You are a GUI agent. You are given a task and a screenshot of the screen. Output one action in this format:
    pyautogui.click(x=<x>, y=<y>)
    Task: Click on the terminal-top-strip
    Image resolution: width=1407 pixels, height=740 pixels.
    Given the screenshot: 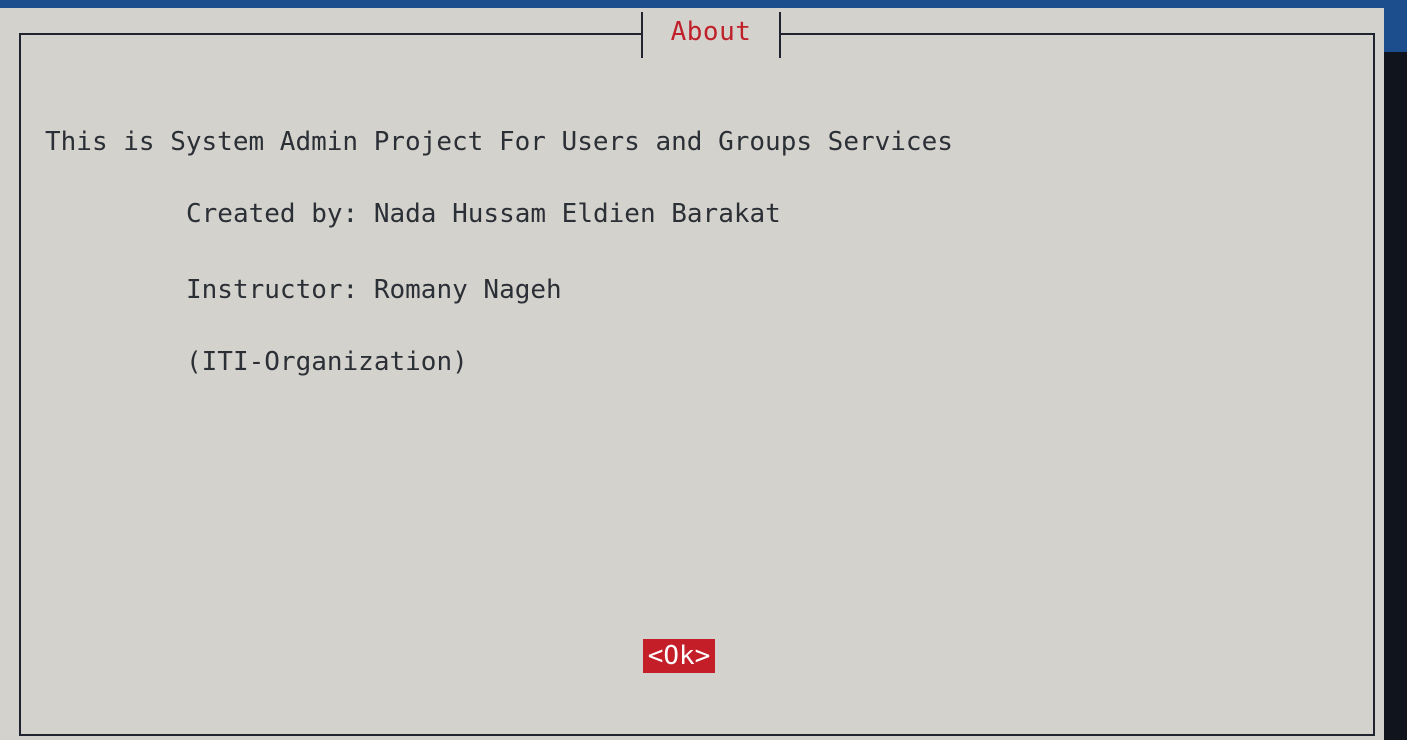 What is the action you would take?
    pyautogui.click(x=703, y=4)
    